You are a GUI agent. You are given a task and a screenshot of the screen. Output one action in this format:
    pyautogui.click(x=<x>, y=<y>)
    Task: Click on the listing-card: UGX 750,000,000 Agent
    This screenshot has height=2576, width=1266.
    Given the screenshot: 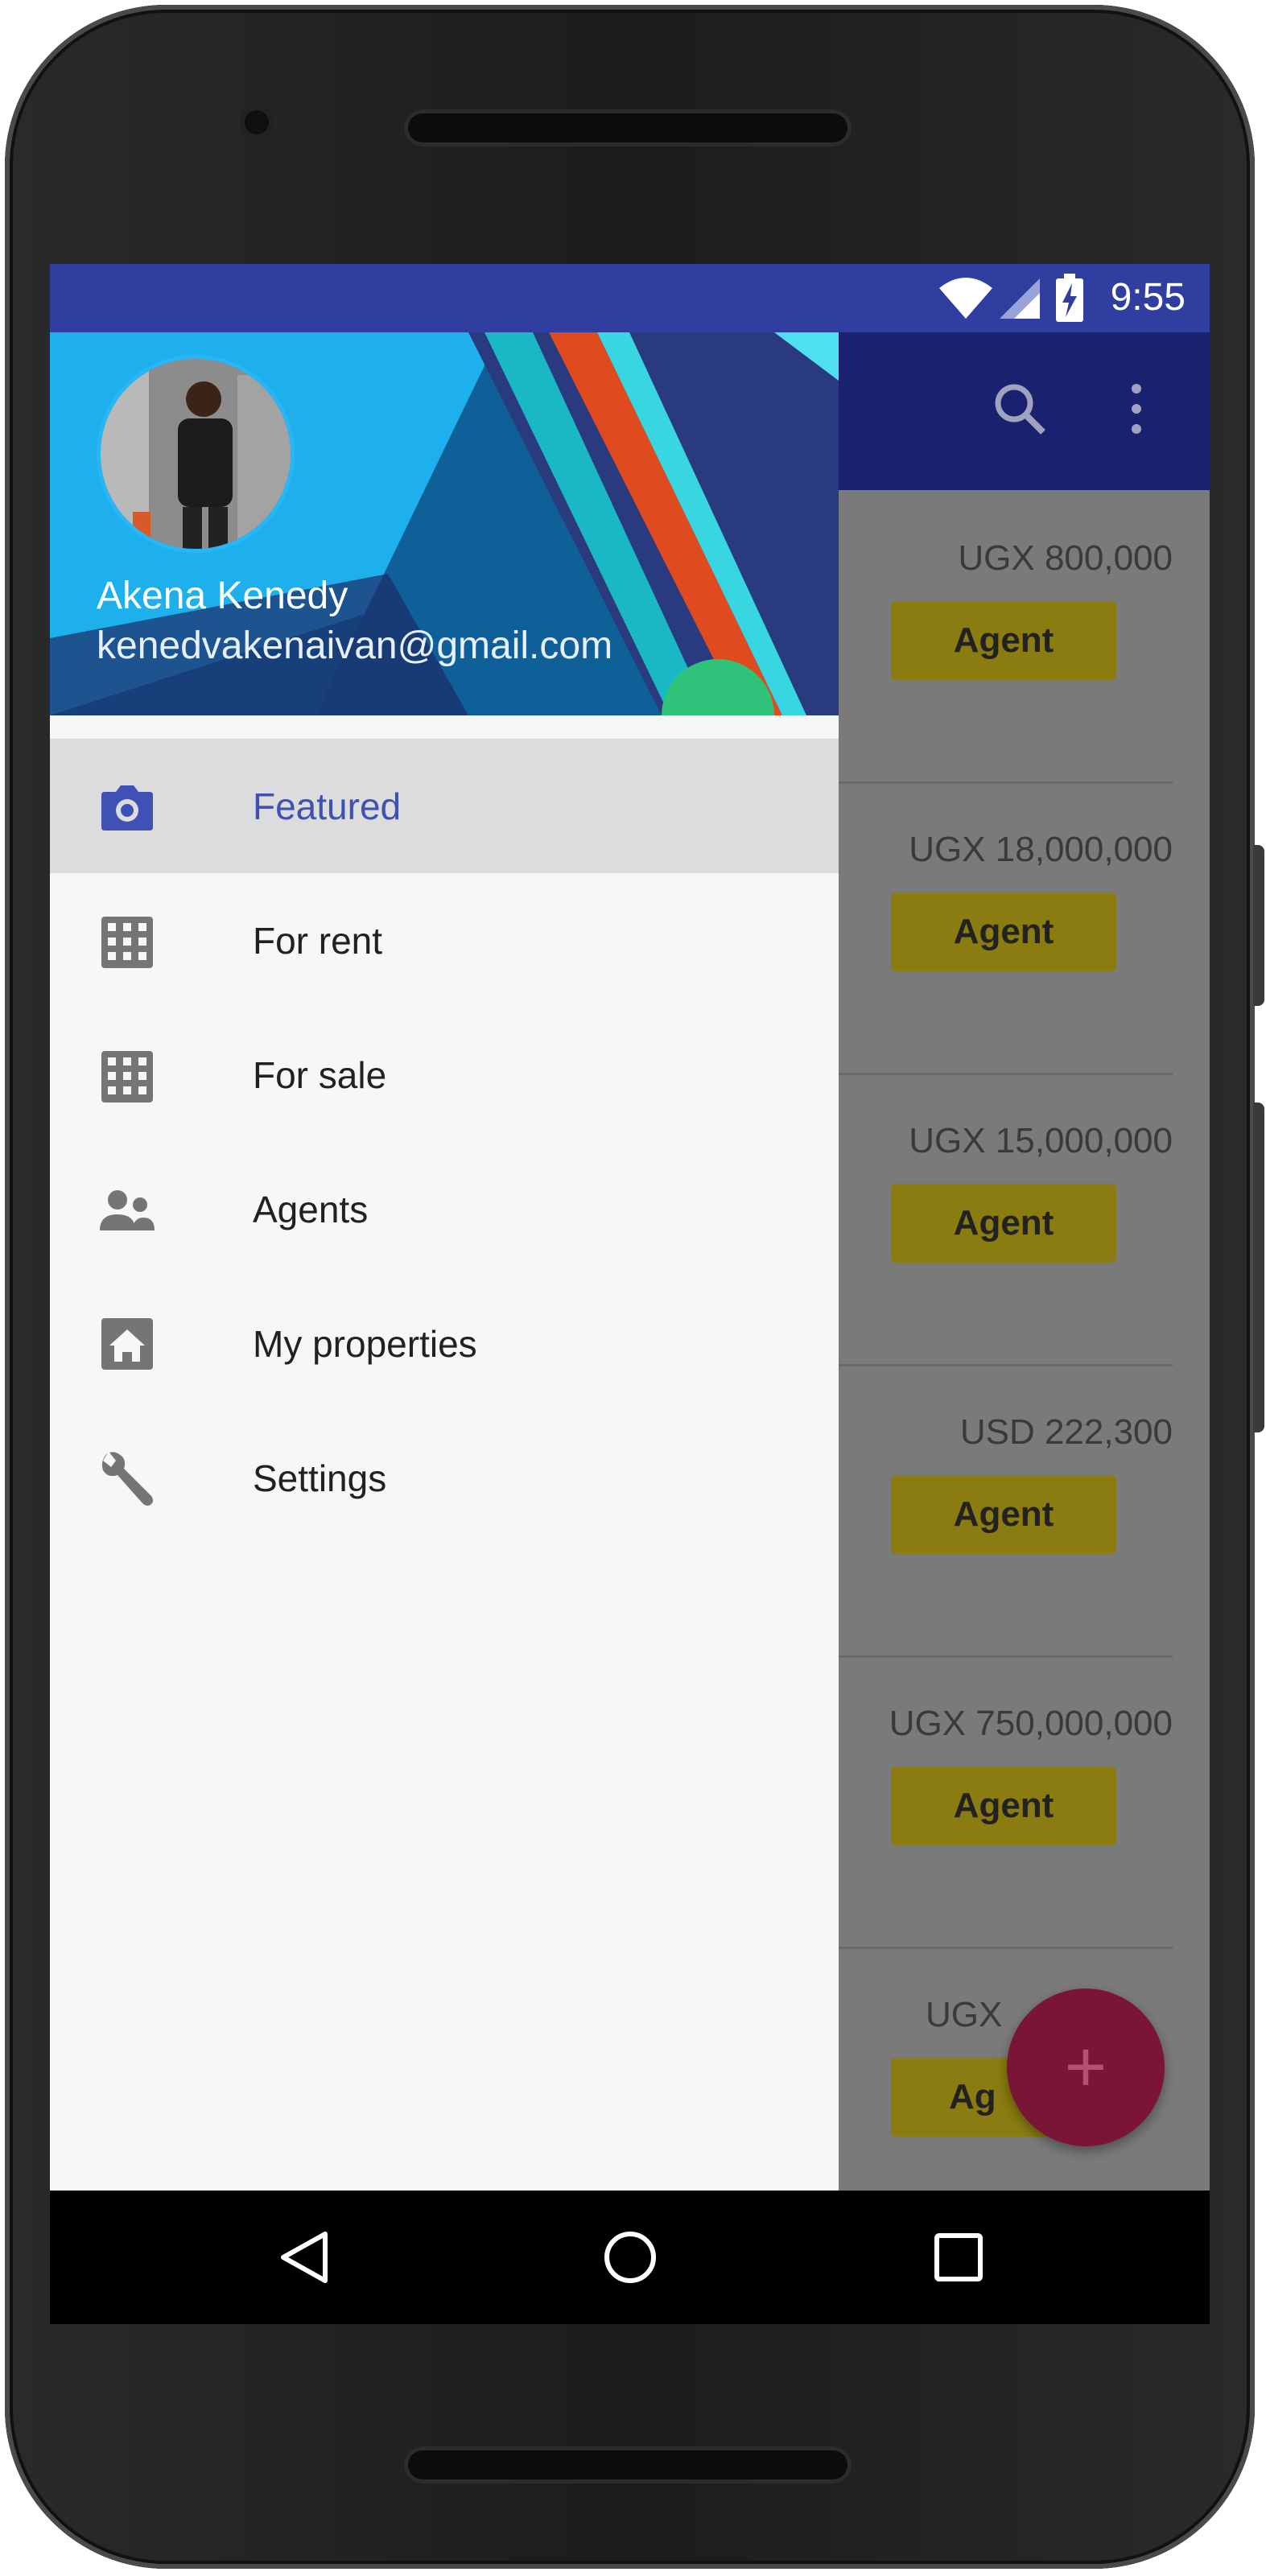 What is the action you would take?
    pyautogui.click(x=1006, y=1802)
    